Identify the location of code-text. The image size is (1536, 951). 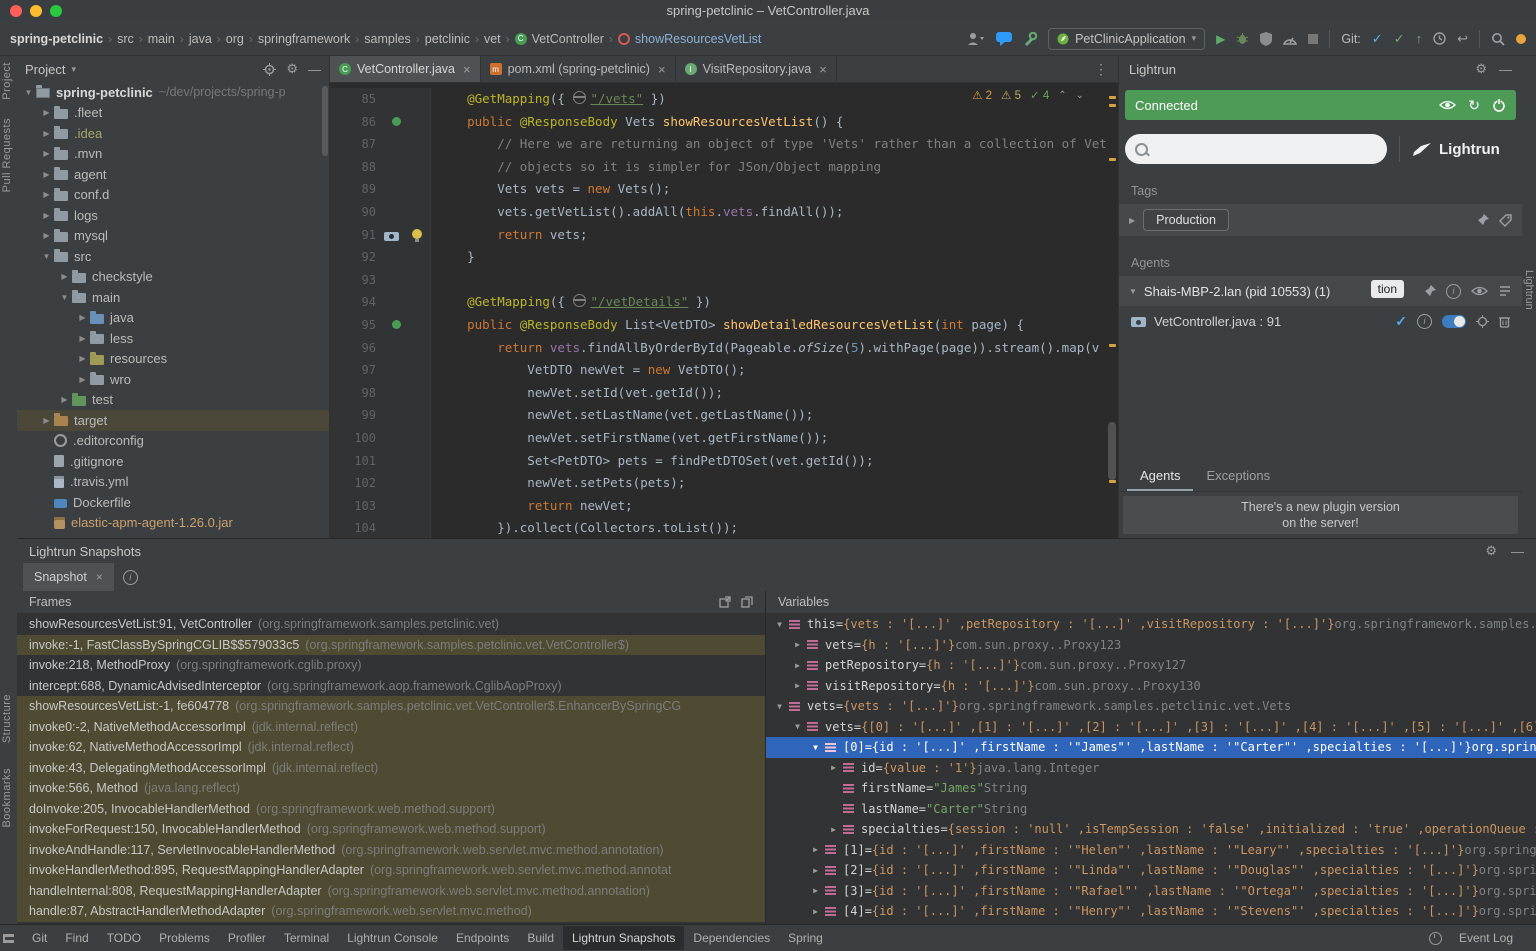
(434, 280).